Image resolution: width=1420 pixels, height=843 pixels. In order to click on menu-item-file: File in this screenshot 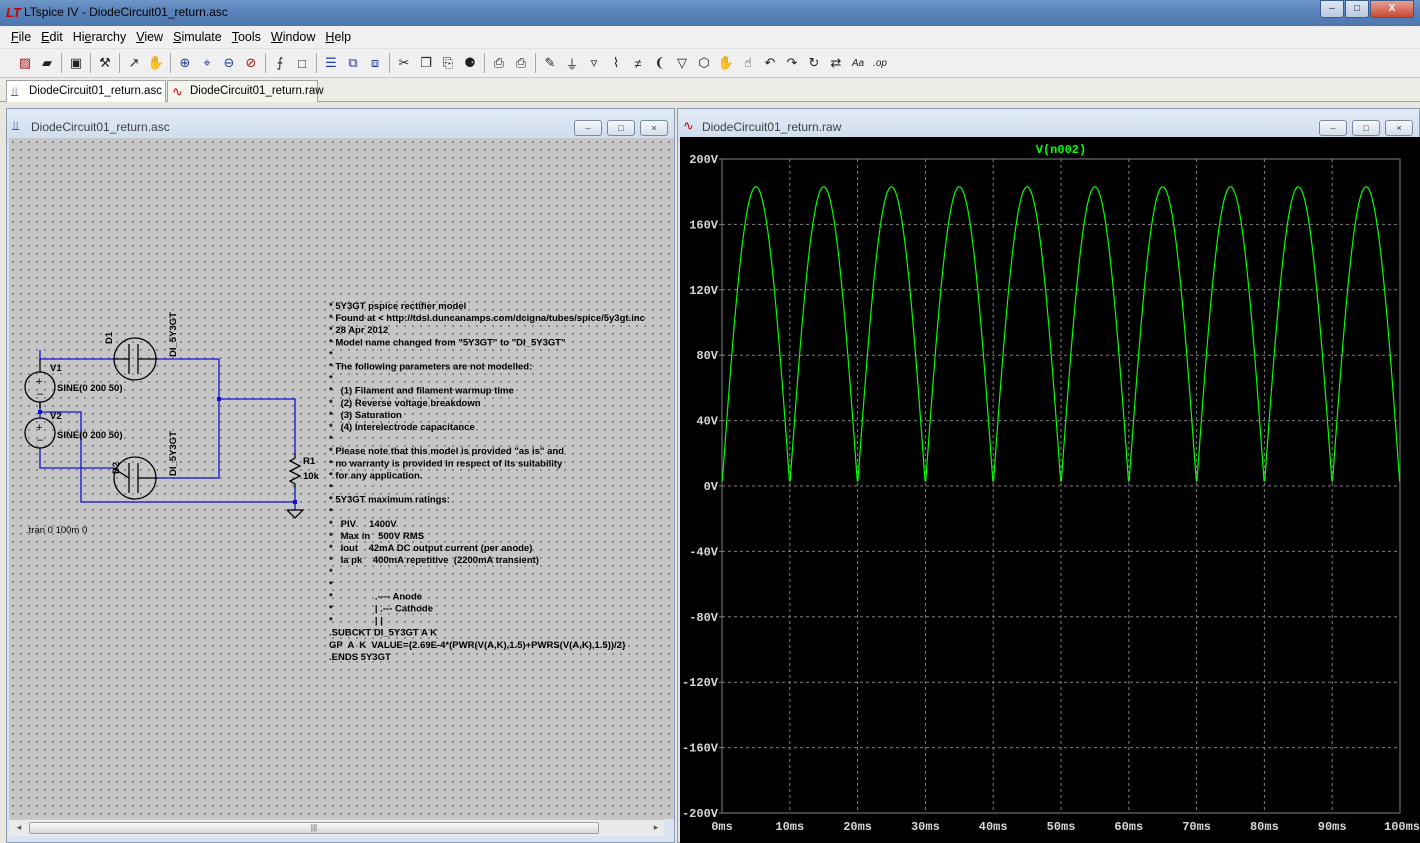, I will do `click(21, 37)`.